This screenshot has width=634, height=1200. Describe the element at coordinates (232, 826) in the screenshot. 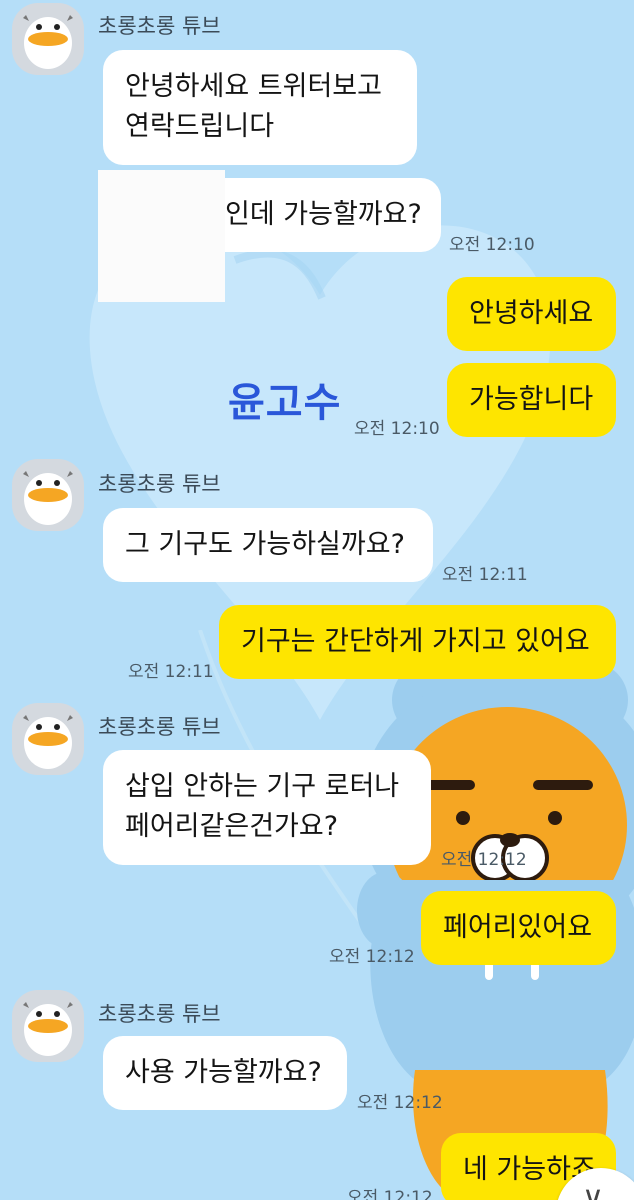

I see `message-line: 페어리같은건가요?` at that location.